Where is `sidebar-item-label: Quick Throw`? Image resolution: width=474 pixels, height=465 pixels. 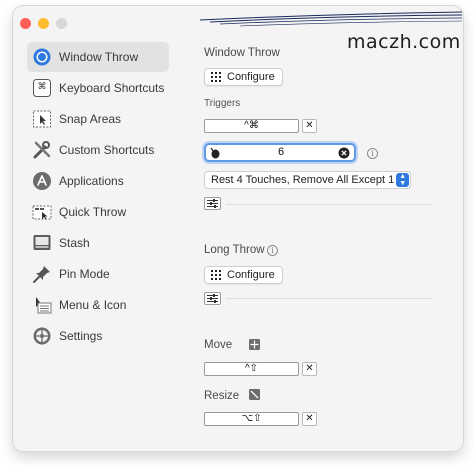 sidebar-item-label: Quick Throw is located at coordinates (93, 212).